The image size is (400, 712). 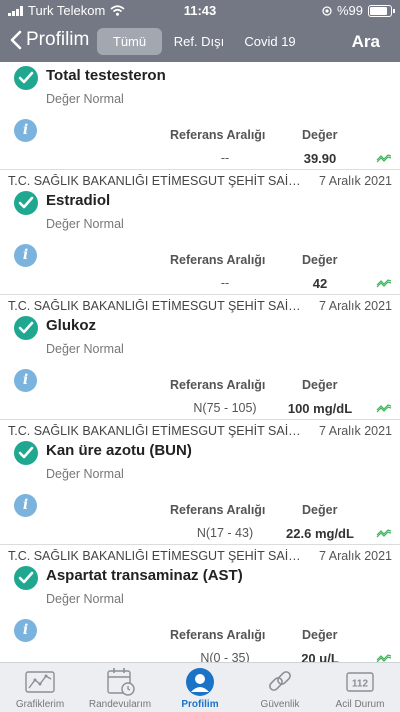 I want to click on tab-profilim: Profilim, so click(x=200, y=687).